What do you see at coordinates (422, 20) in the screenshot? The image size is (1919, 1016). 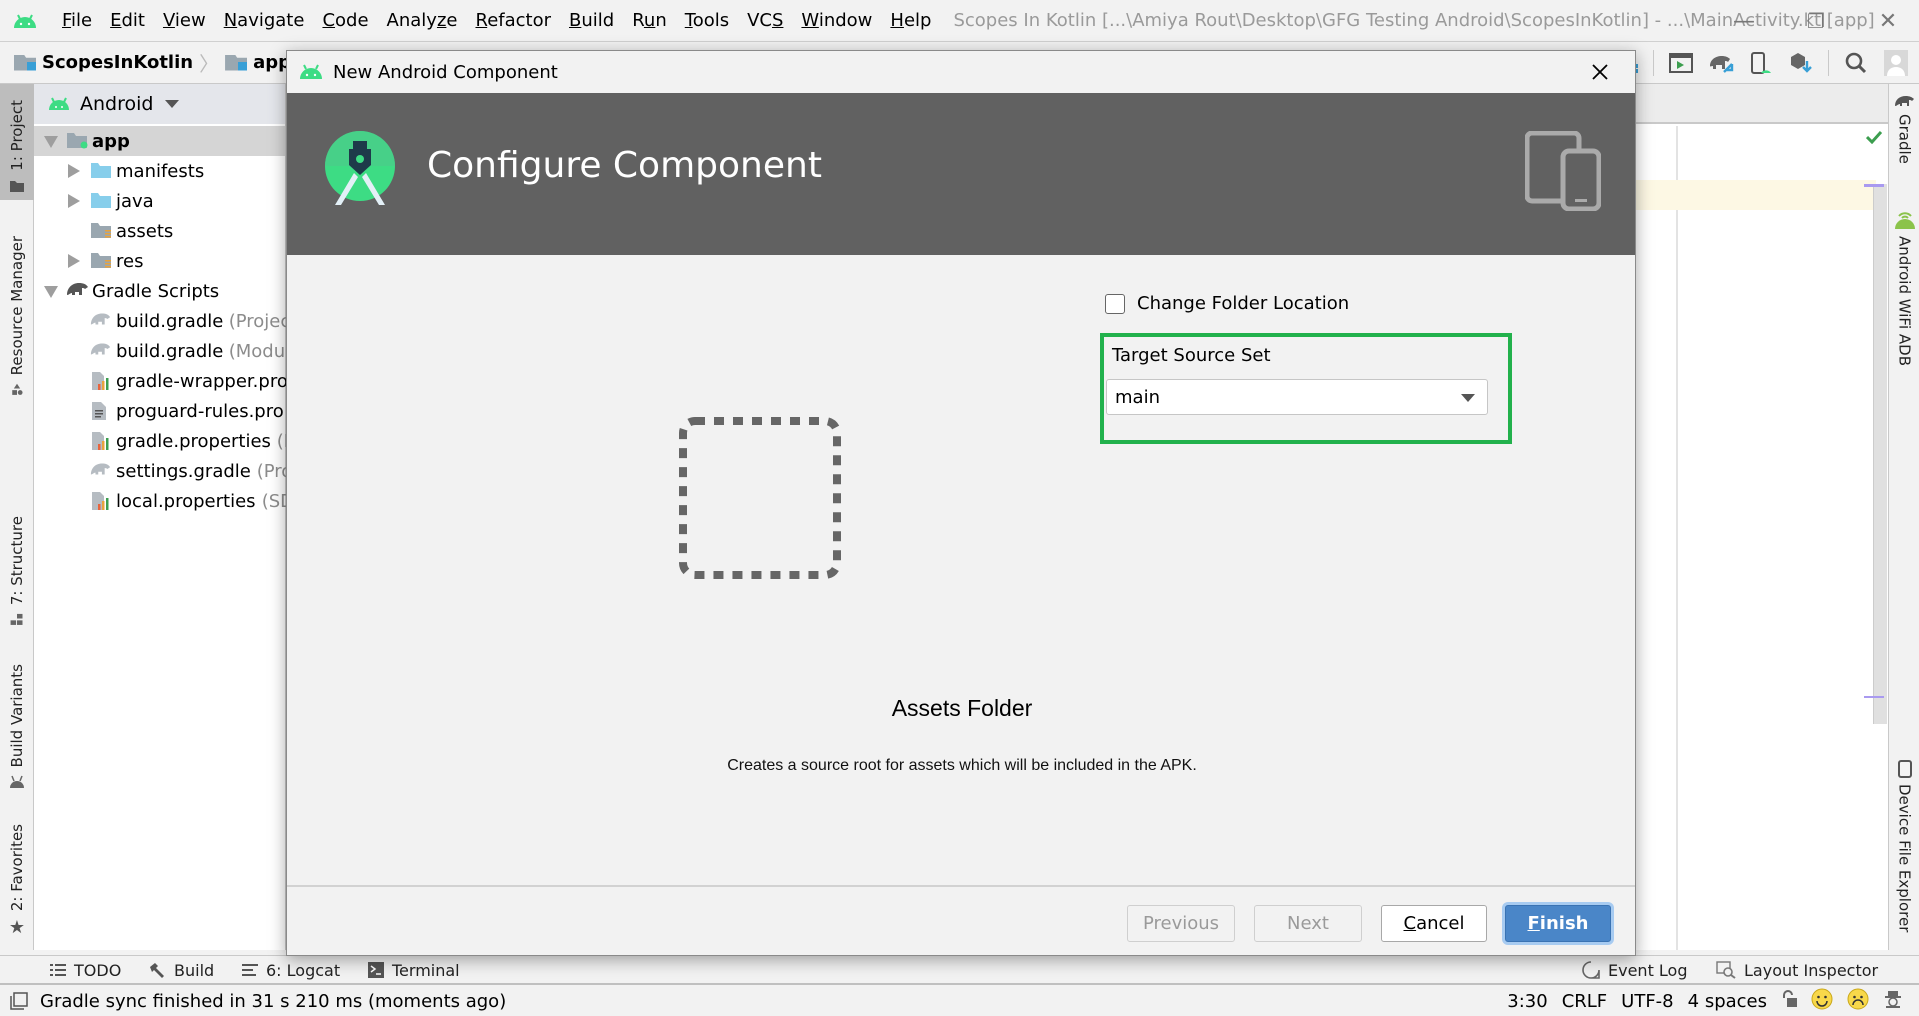 I see `menu-analyze: Analyze` at bounding box center [422, 20].